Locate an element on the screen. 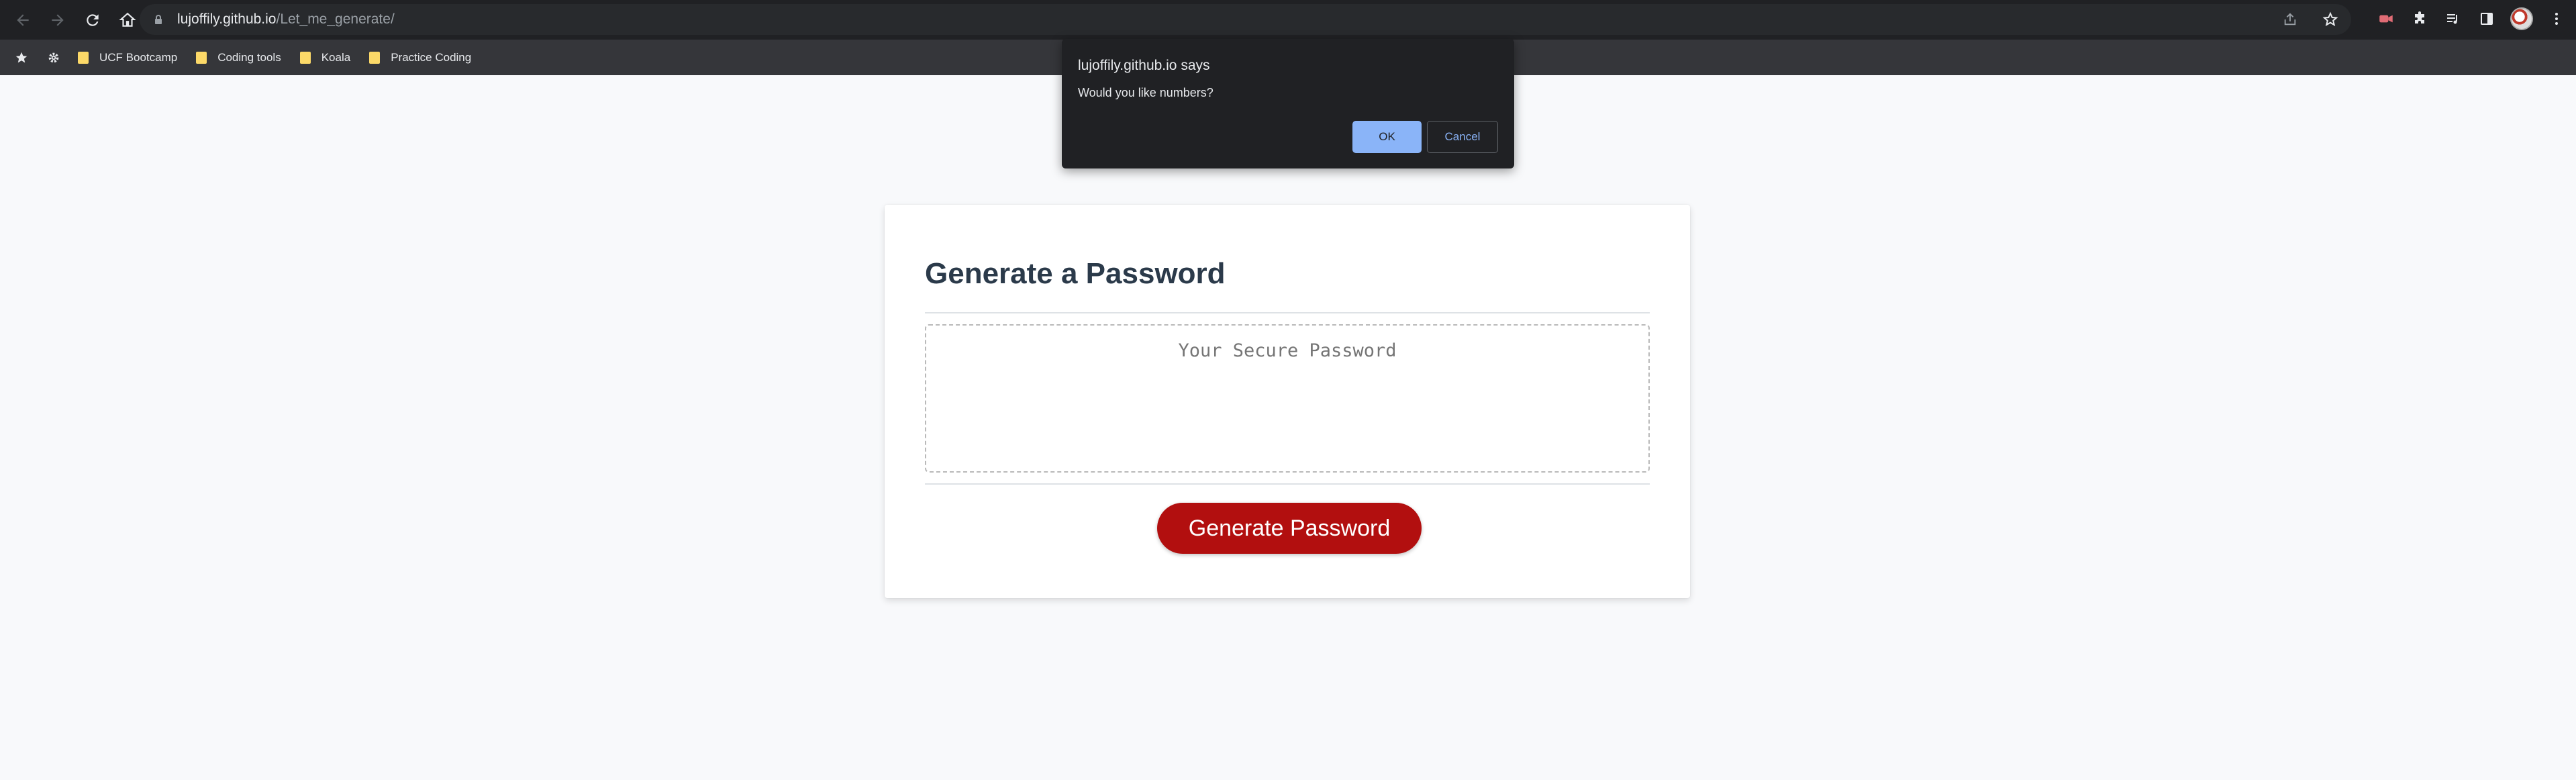 The width and height of the screenshot is (2576, 780). generate-password-button: Generate Password is located at coordinates (1289, 528).